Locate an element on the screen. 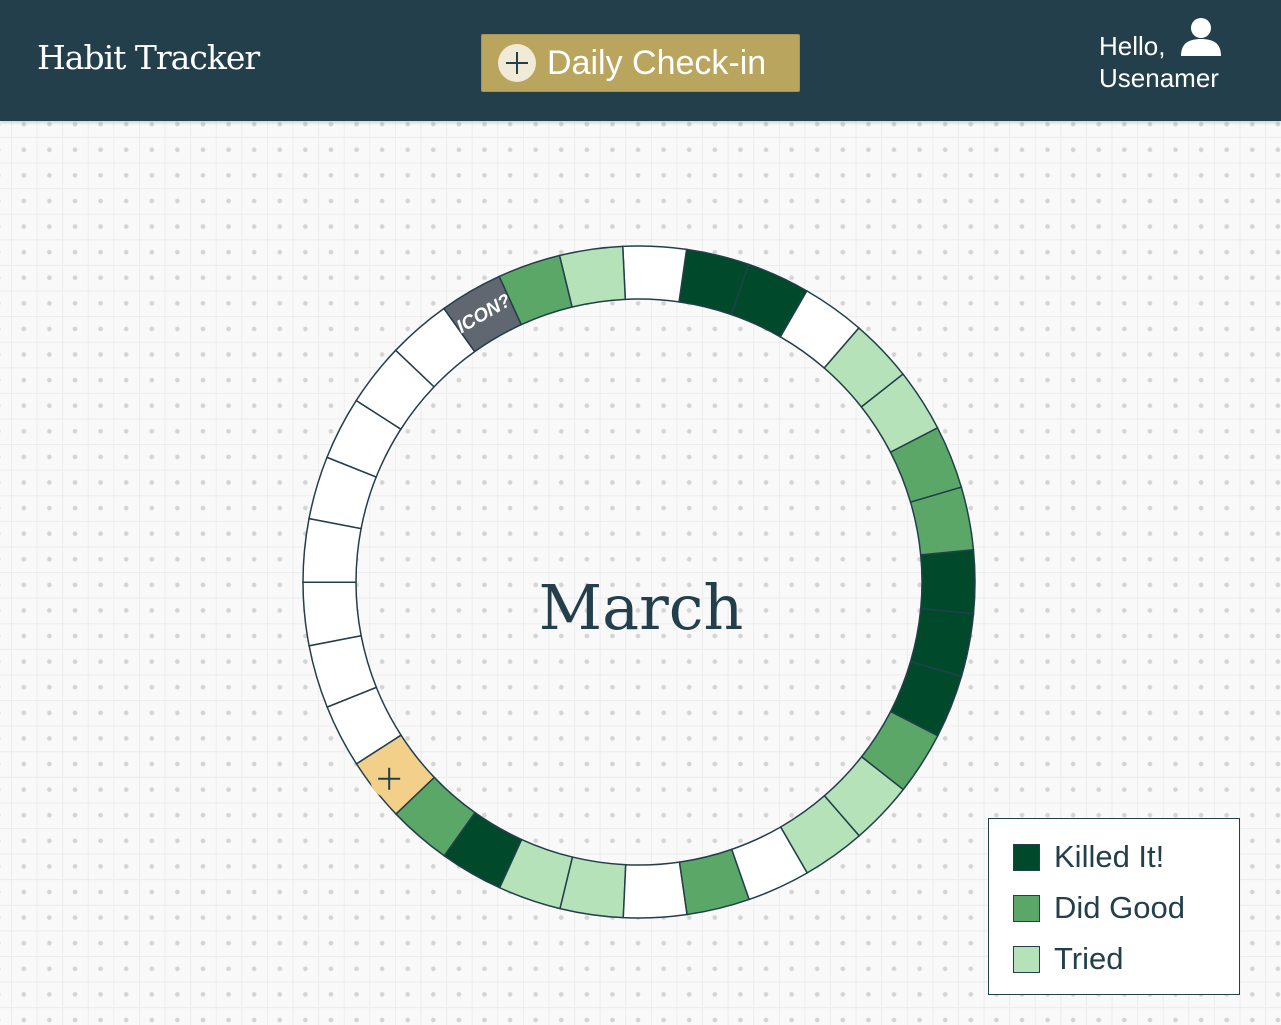 The image size is (1281, 1025). legend-swatch-did-good is located at coordinates (1026, 908).